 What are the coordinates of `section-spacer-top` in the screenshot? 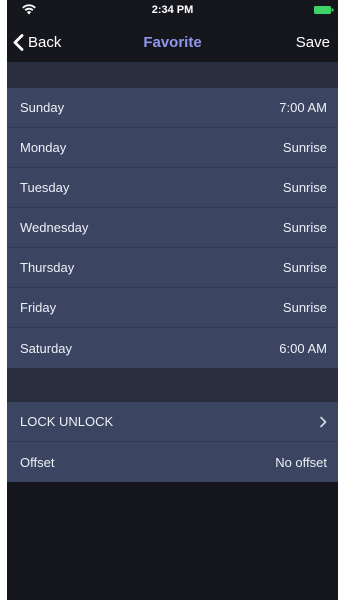 It's located at (172, 75).